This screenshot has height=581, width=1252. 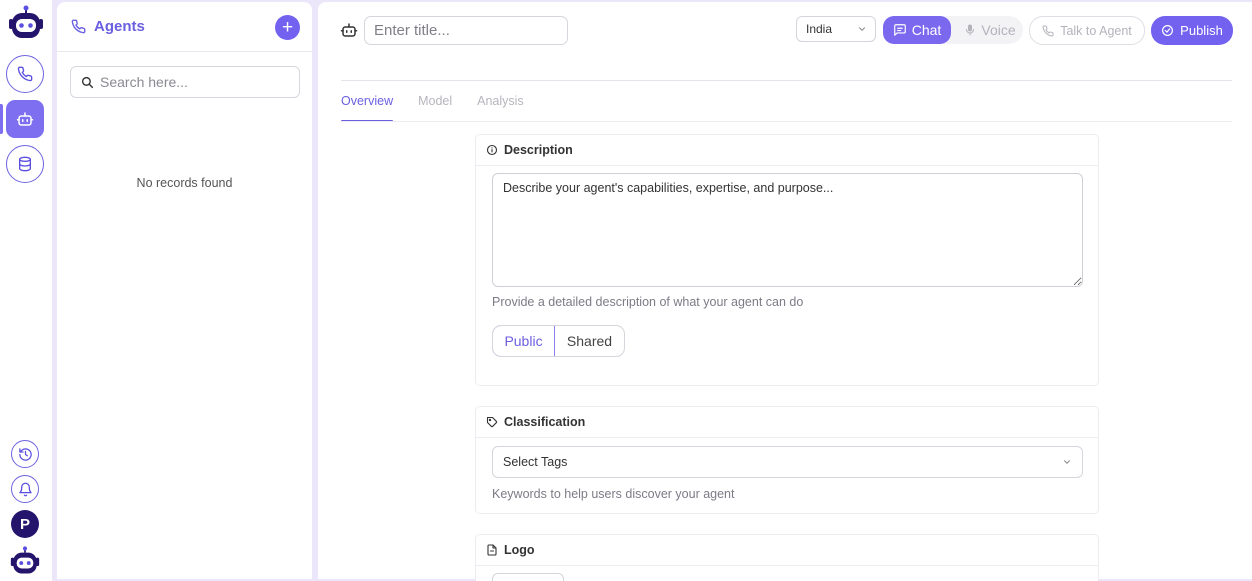 I want to click on agents-panel-title: Agents, so click(x=119, y=26).